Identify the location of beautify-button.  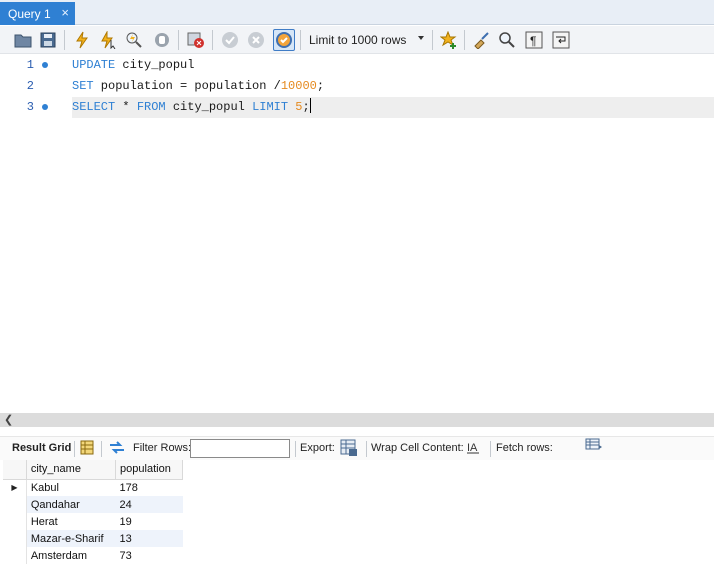
(481, 40).